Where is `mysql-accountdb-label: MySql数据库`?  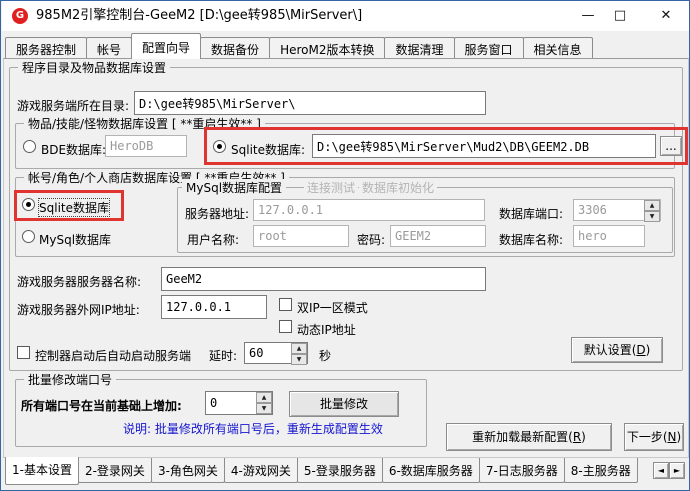 mysql-accountdb-label: MySql数据库 is located at coordinates (75, 239).